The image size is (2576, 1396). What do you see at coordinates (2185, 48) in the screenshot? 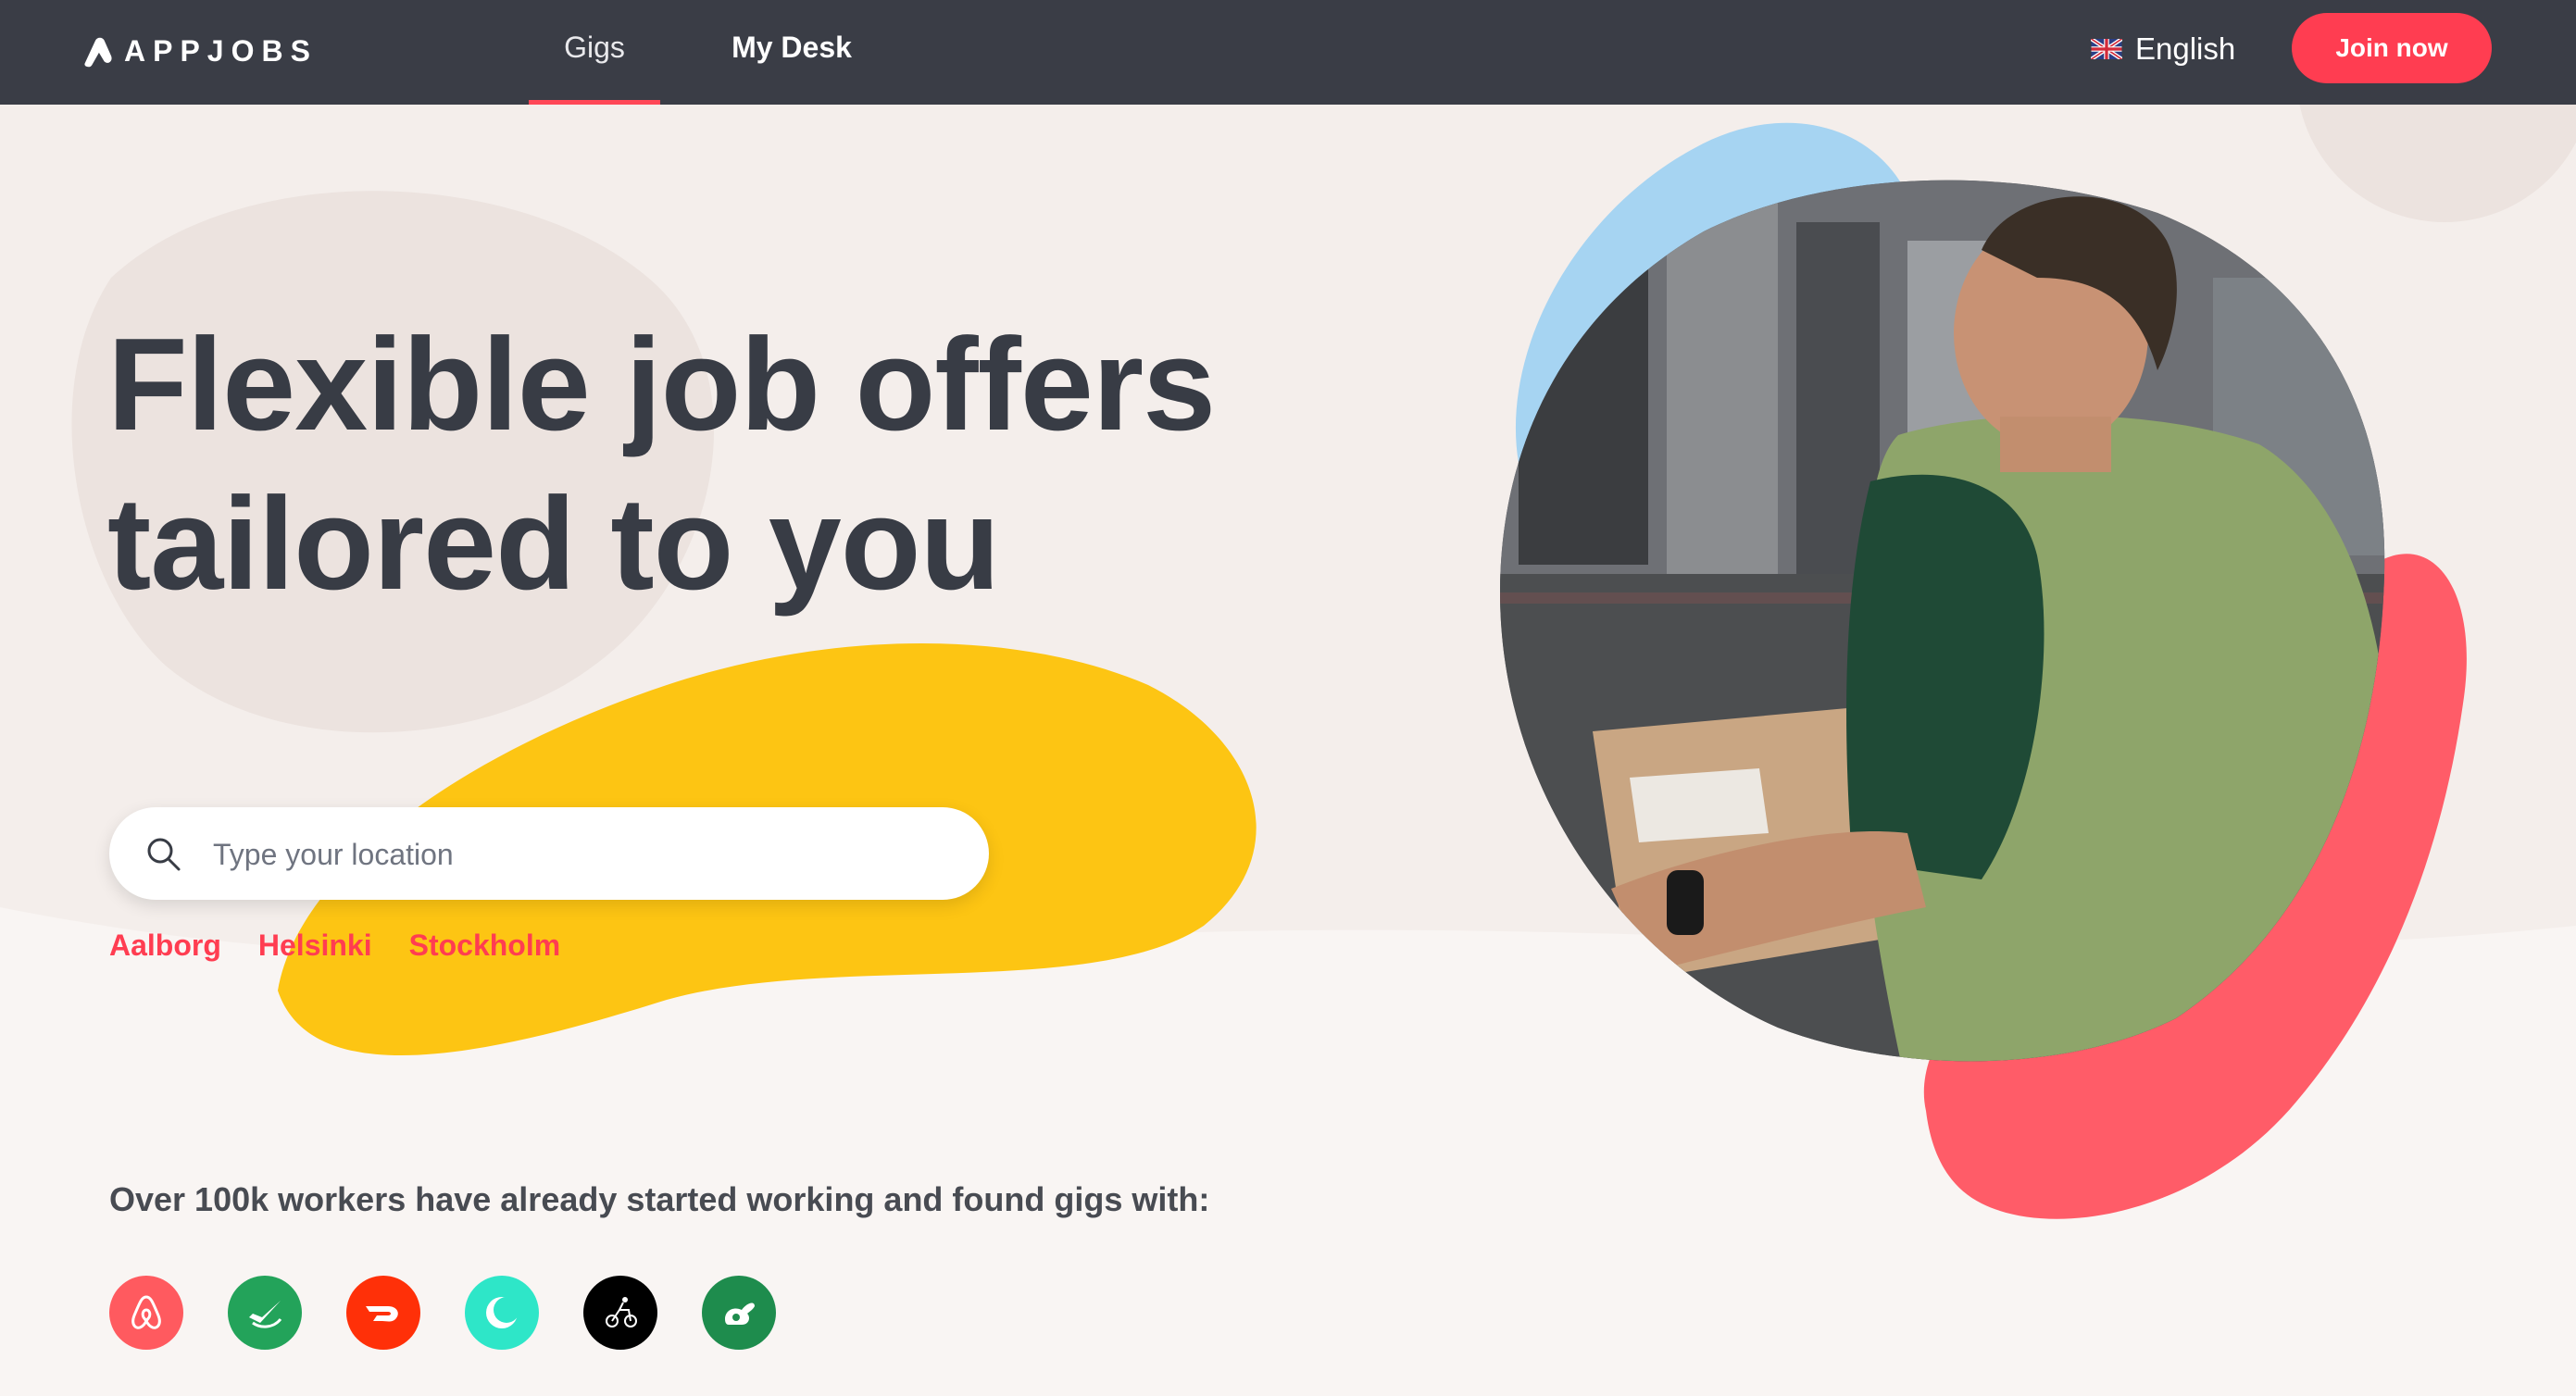
I see `language-label: English` at bounding box center [2185, 48].